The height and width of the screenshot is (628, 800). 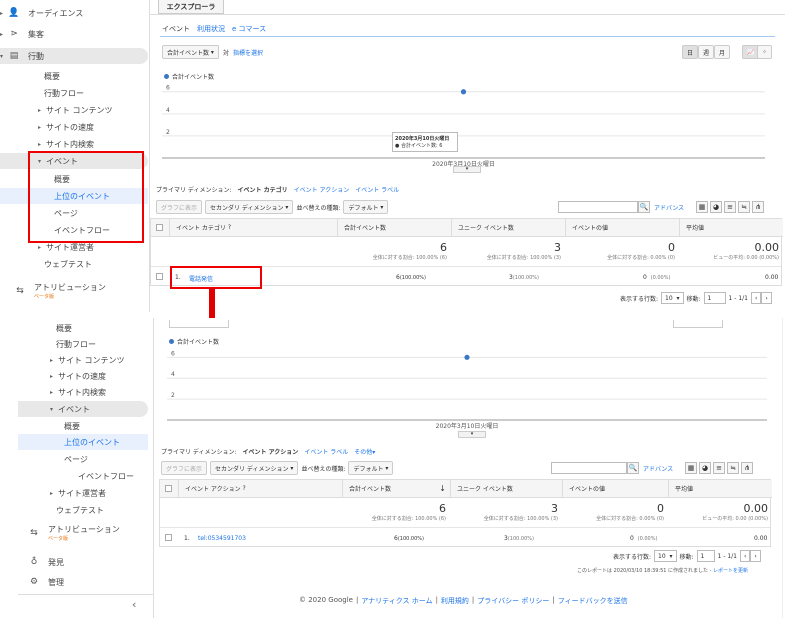 What do you see at coordinates (83, 459) in the screenshot?
I see `sidebar-item-pages: ページ` at bounding box center [83, 459].